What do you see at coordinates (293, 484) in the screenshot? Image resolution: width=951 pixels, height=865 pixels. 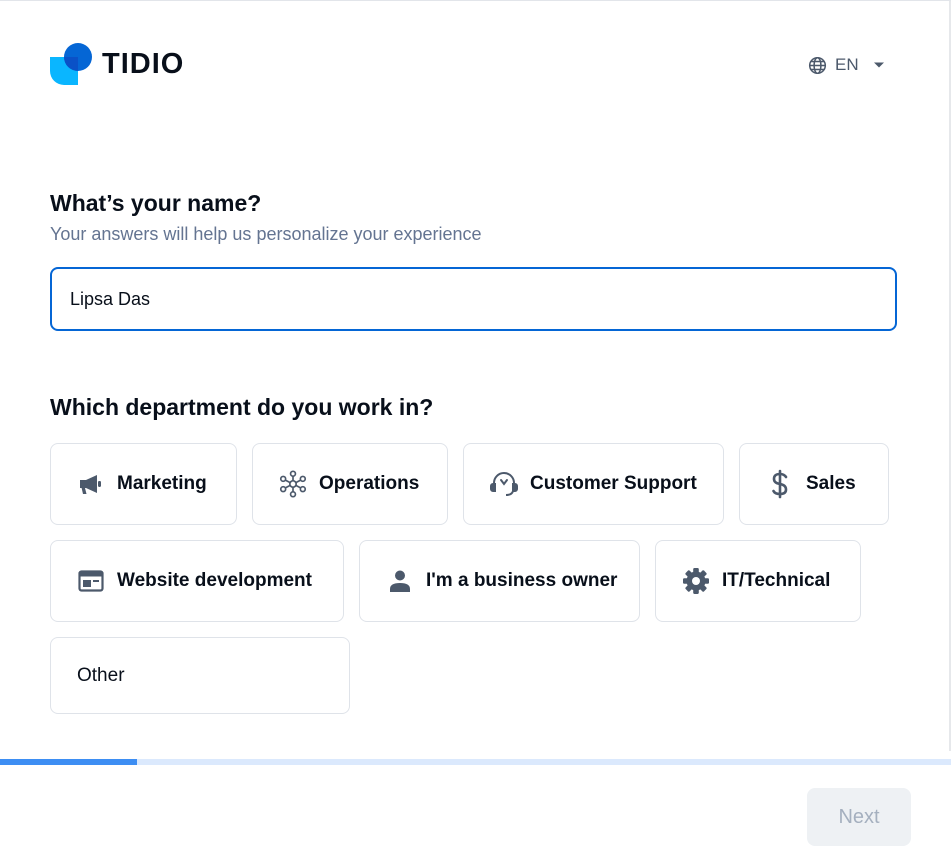 I see `network-icon` at bounding box center [293, 484].